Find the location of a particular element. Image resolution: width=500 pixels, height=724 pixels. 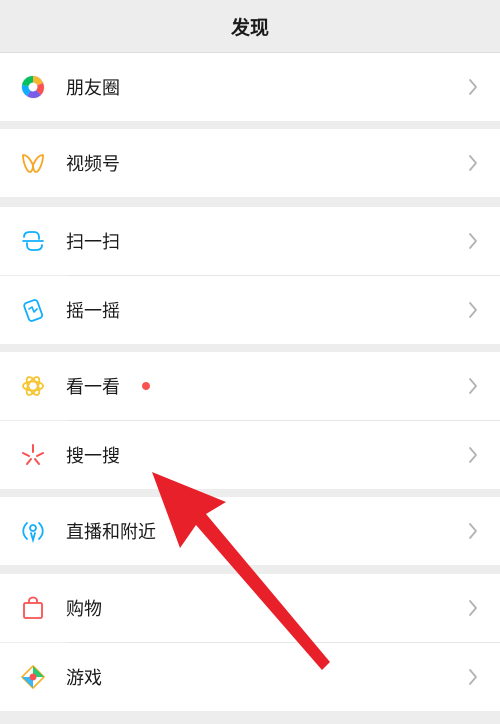

menu-item-label: 直播和附近 is located at coordinates (111, 532).